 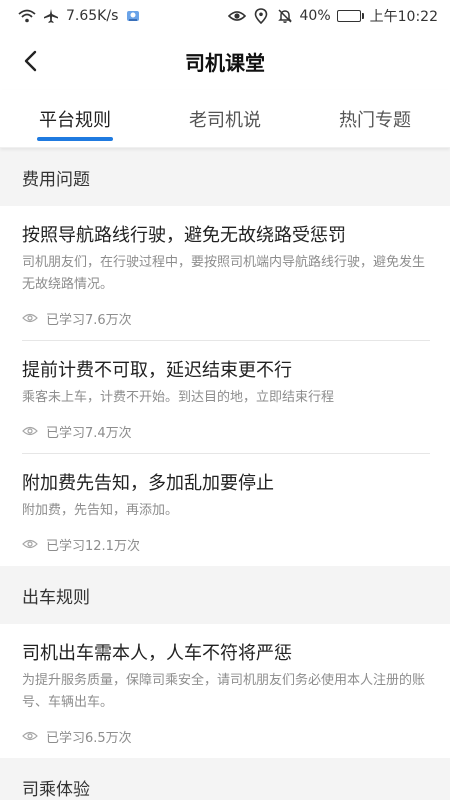 What do you see at coordinates (75, 139) in the screenshot?
I see `active-tab-indicator` at bounding box center [75, 139].